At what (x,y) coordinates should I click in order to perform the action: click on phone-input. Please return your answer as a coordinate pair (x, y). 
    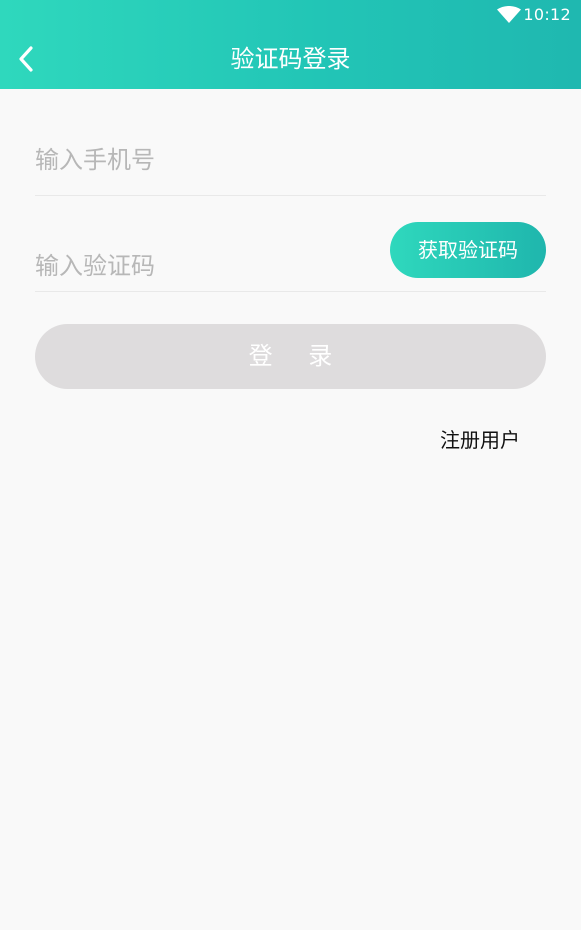
    Looking at the image, I should click on (290, 159).